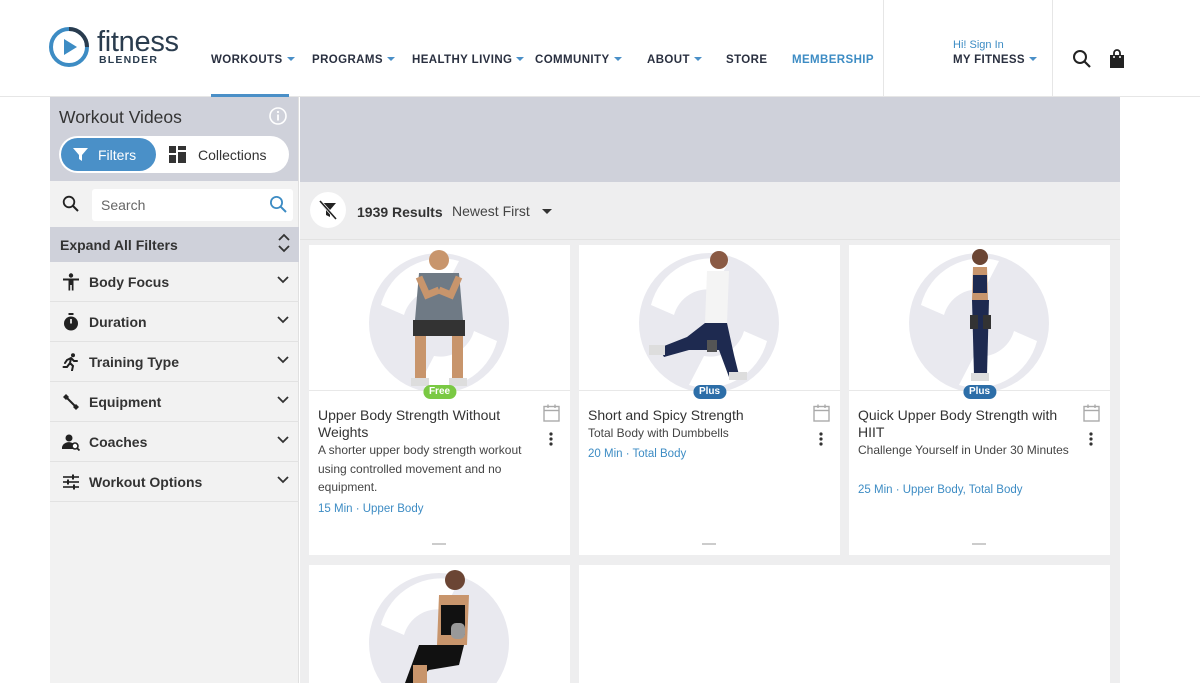 The height and width of the screenshot is (683, 1200). Describe the element at coordinates (174, 322) in the screenshot. I see `filter-duration: Duration` at that location.